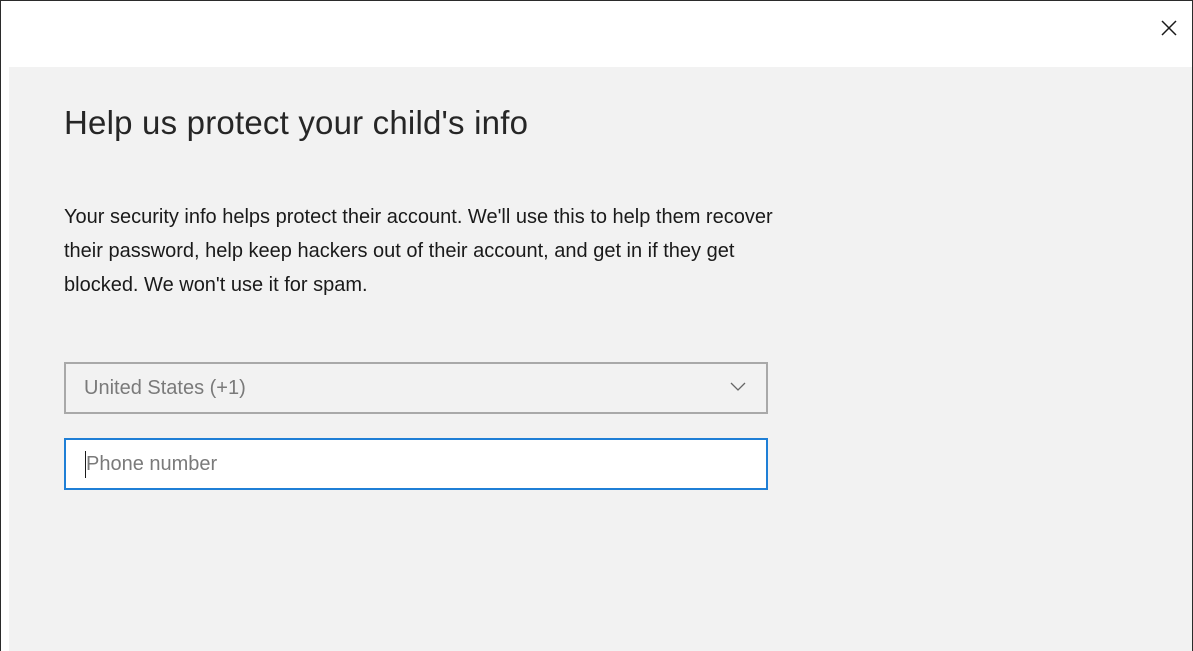  I want to click on page-title: Help us protect your child's info, so click(296, 122).